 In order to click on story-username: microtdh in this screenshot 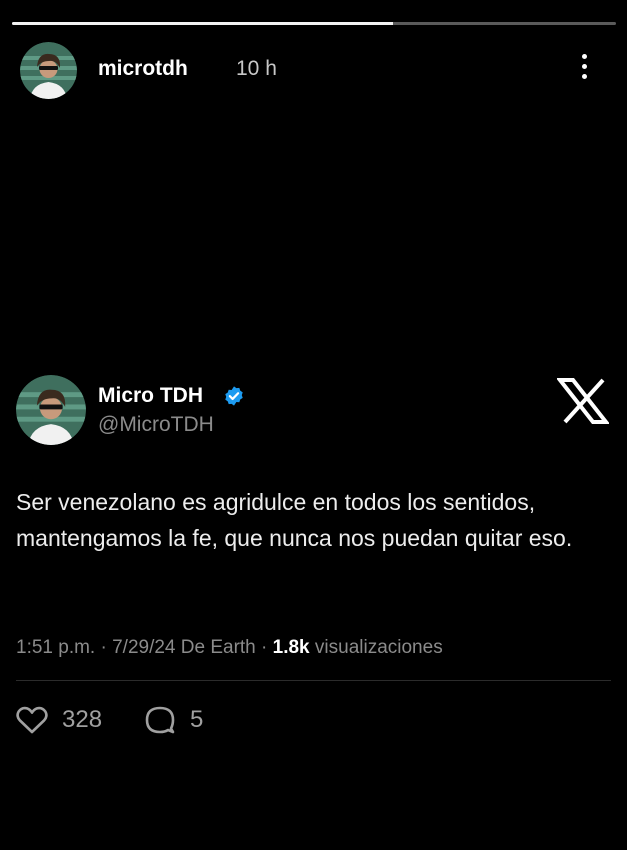, I will do `click(143, 69)`.